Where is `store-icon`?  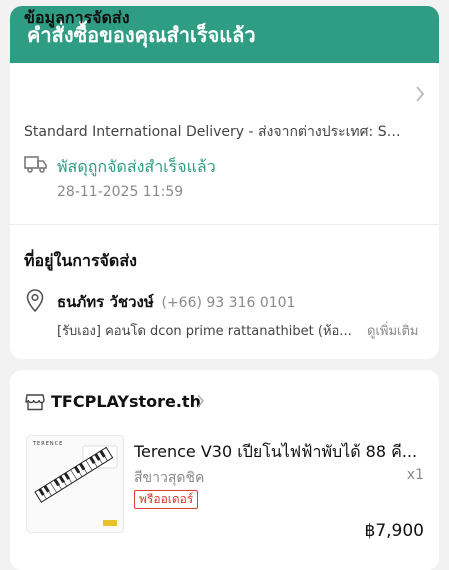
store-icon is located at coordinates (35, 404).